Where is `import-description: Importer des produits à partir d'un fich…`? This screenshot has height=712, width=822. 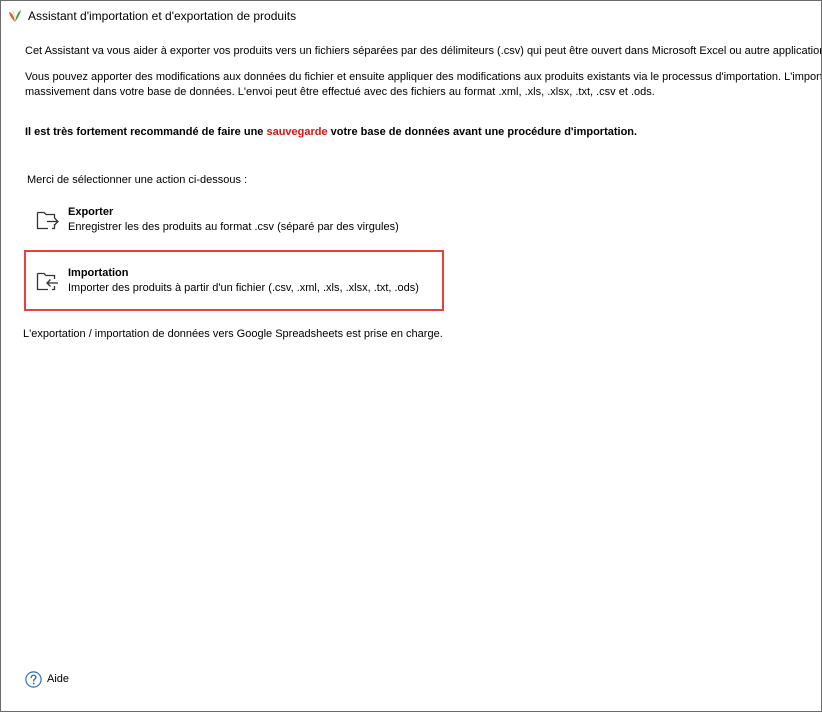
import-description: Importer des produits à partir d'un fich… is located at coordinates (243, 288).